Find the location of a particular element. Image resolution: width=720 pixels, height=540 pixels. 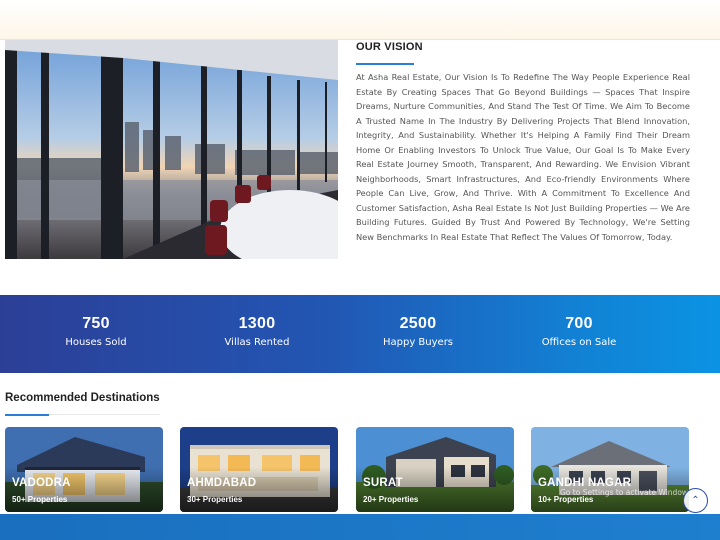

stat-value: 1300 is located at coordinates (257, 323).